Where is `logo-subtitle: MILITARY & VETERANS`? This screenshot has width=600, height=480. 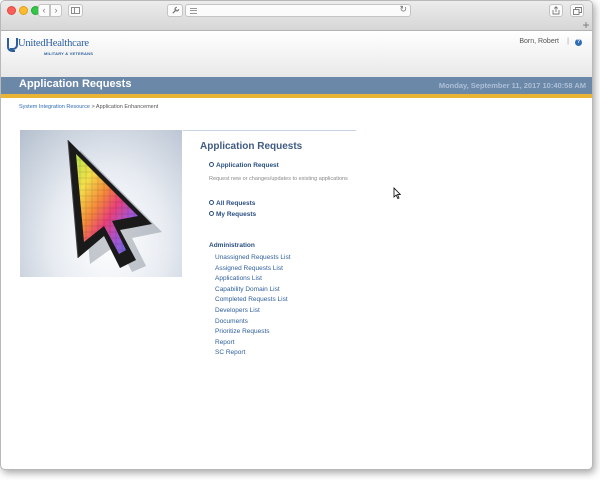 logo-subtitle: MILITARY & VETERANS is located at coordinates (69, 53).